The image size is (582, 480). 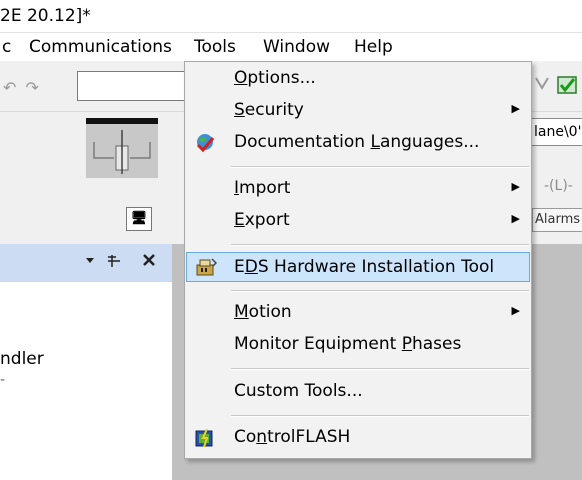 I want to click on menu-item-security: Security ▶, so click(x=358, y=110).